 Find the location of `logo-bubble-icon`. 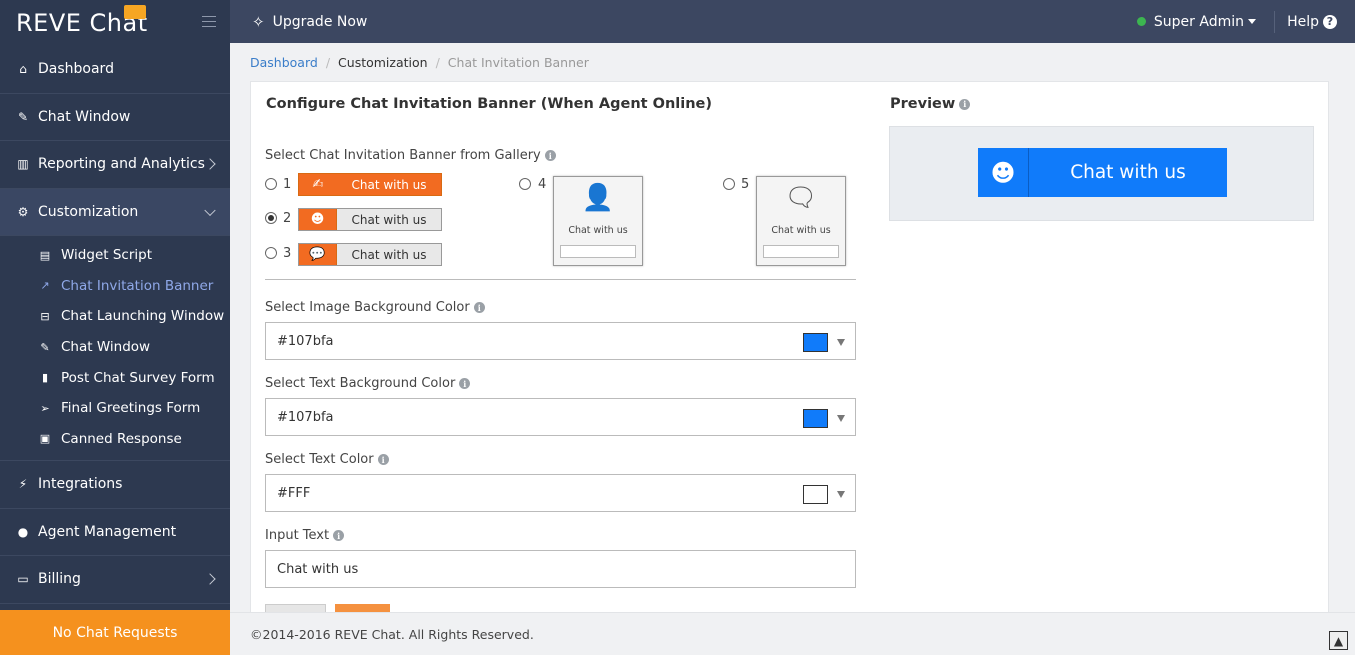

logo-bubble-icon is located at coordinates (135, 12).